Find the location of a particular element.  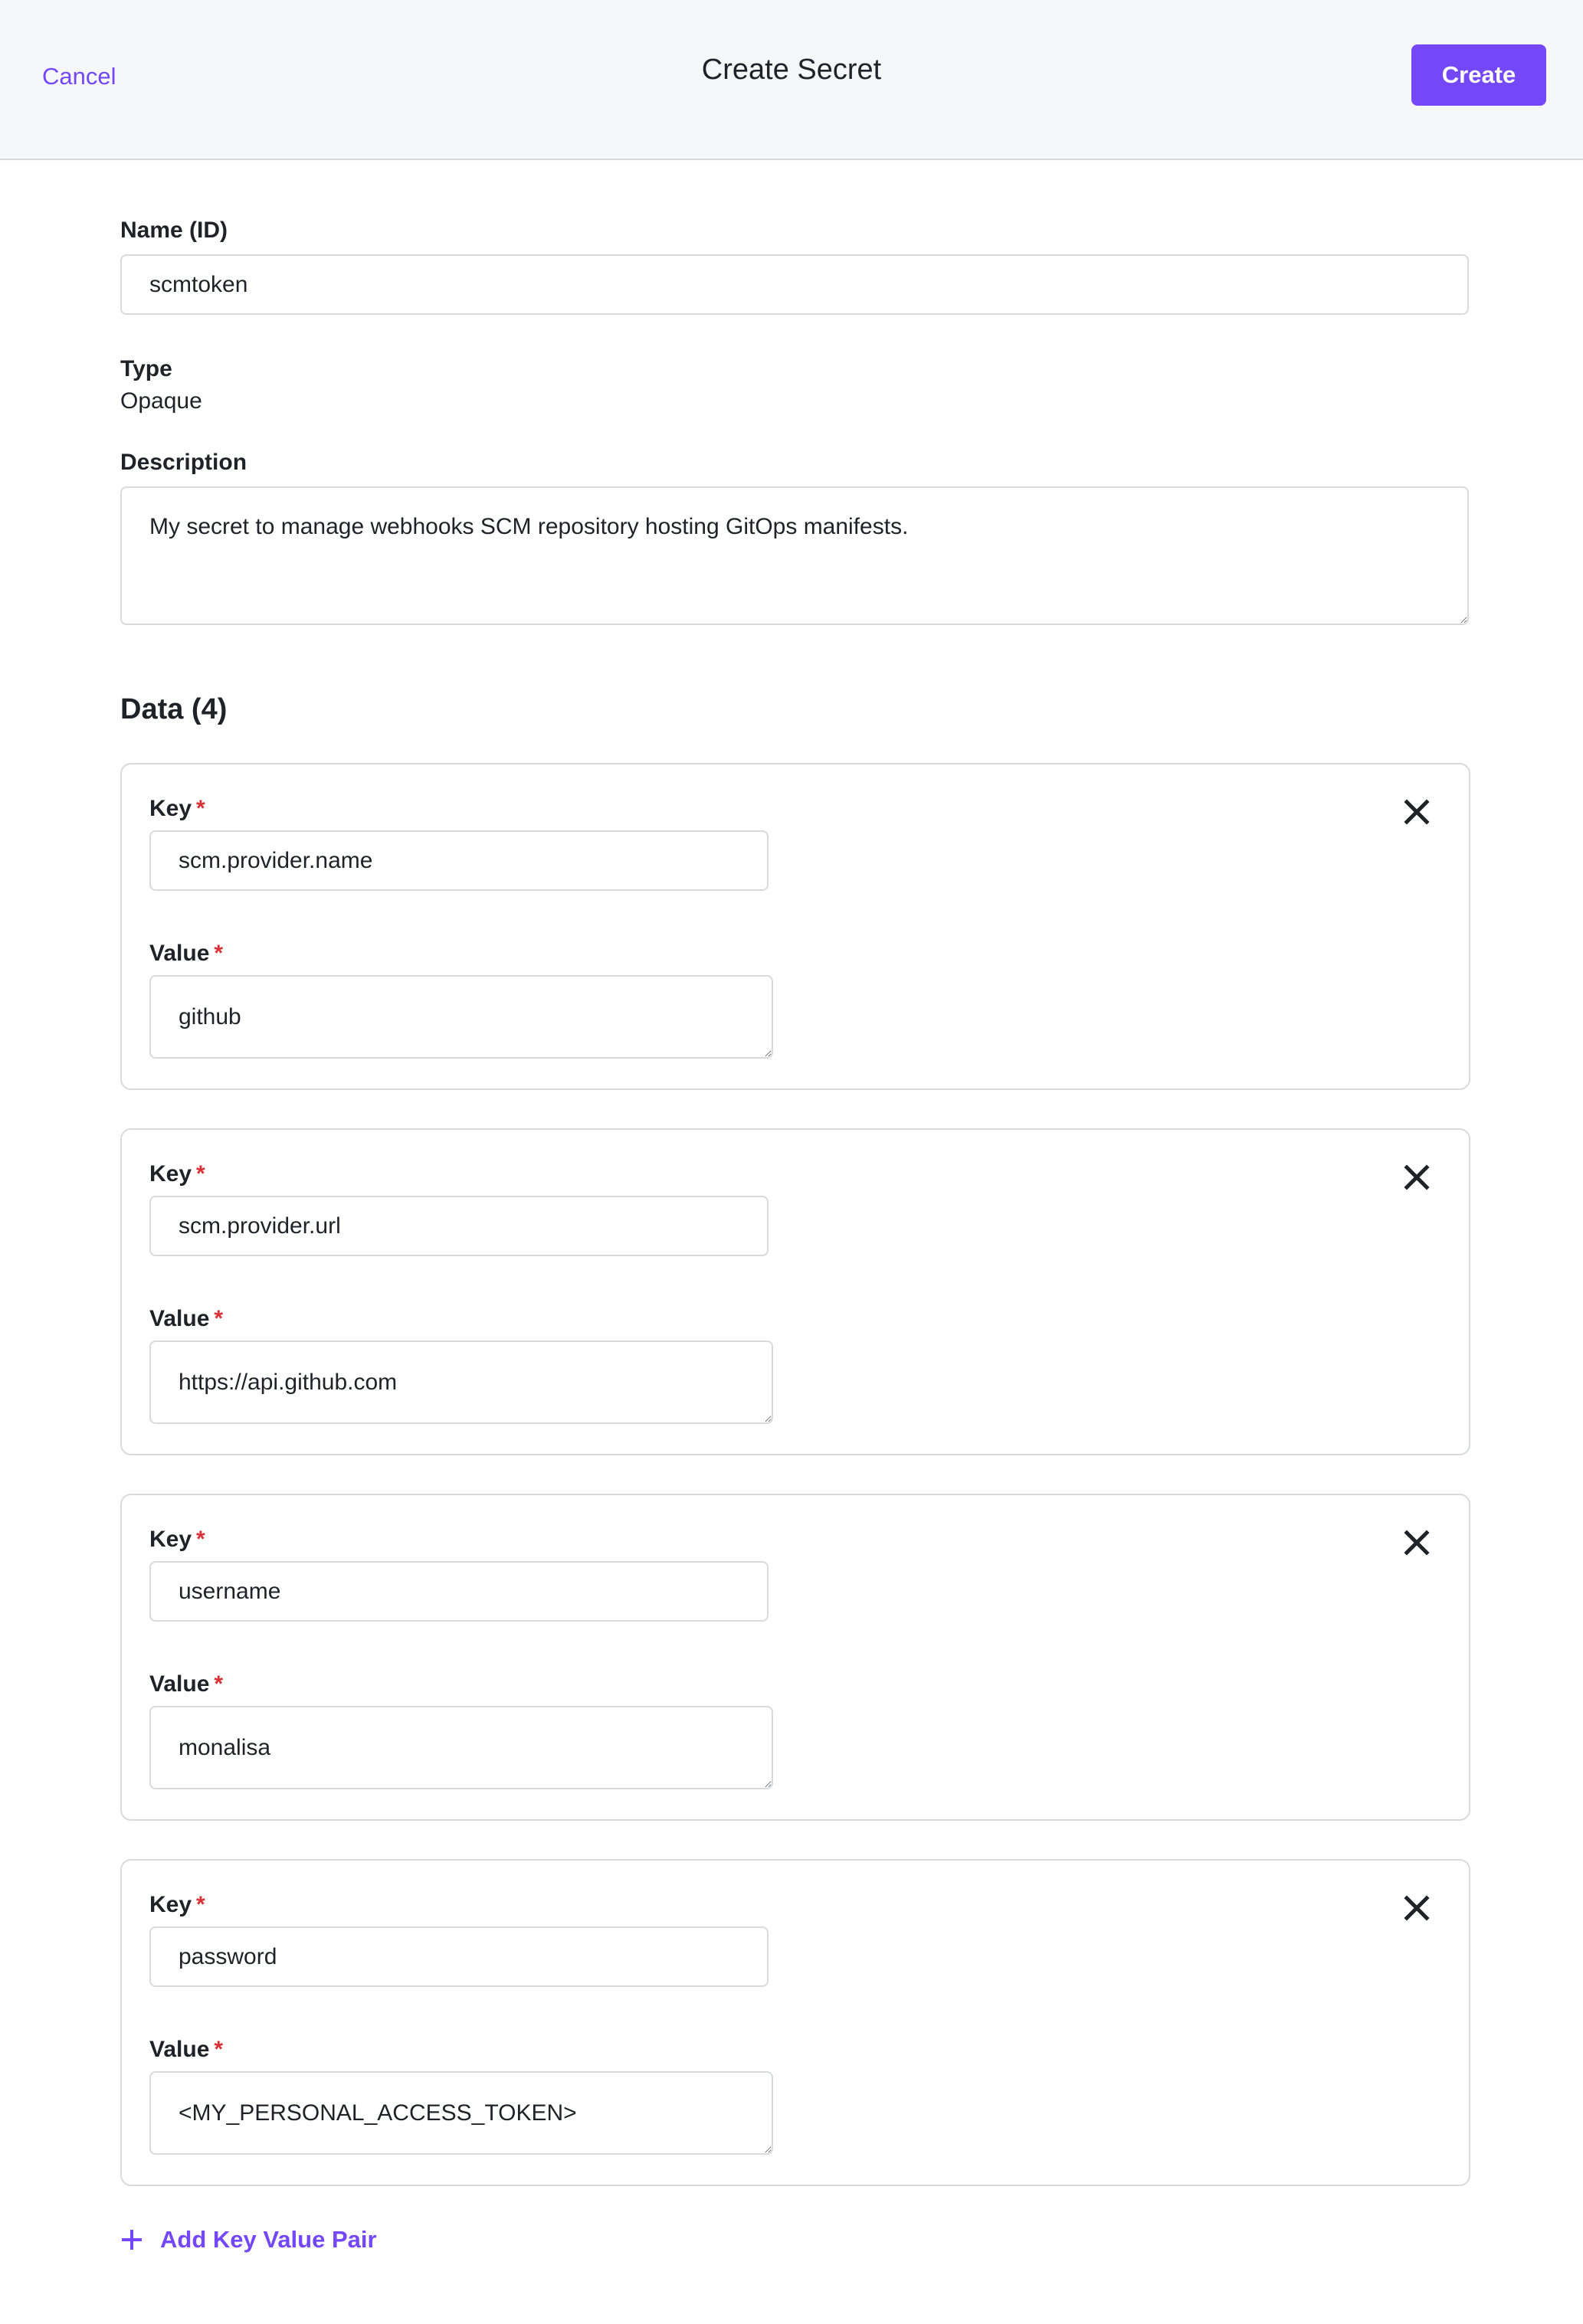

create-button: Create is located at coordinates (1478, 75).